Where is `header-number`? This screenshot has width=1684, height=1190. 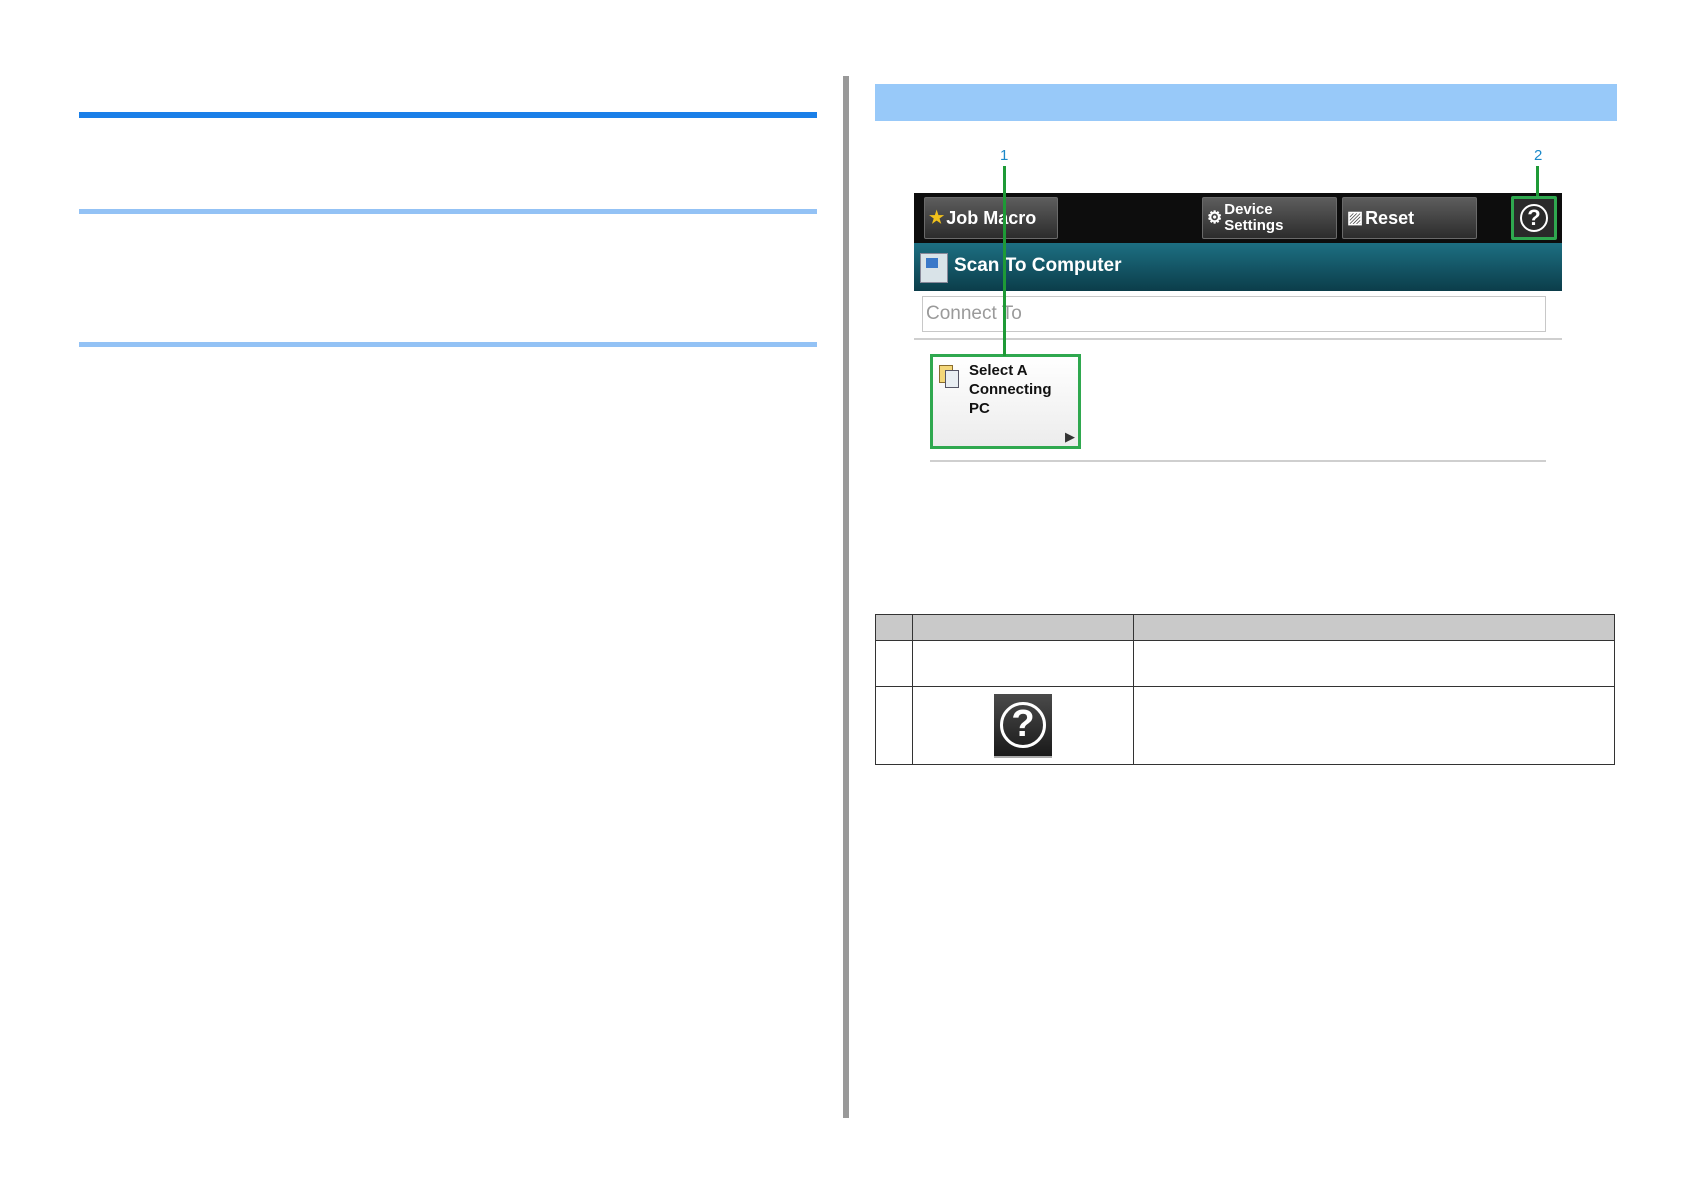
header-number is located at coordinates (894, 627).